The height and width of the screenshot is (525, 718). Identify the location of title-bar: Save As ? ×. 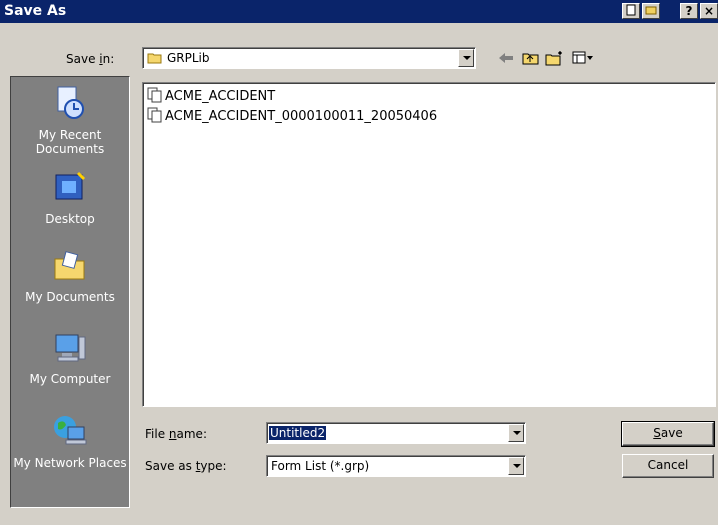
(359, 11).